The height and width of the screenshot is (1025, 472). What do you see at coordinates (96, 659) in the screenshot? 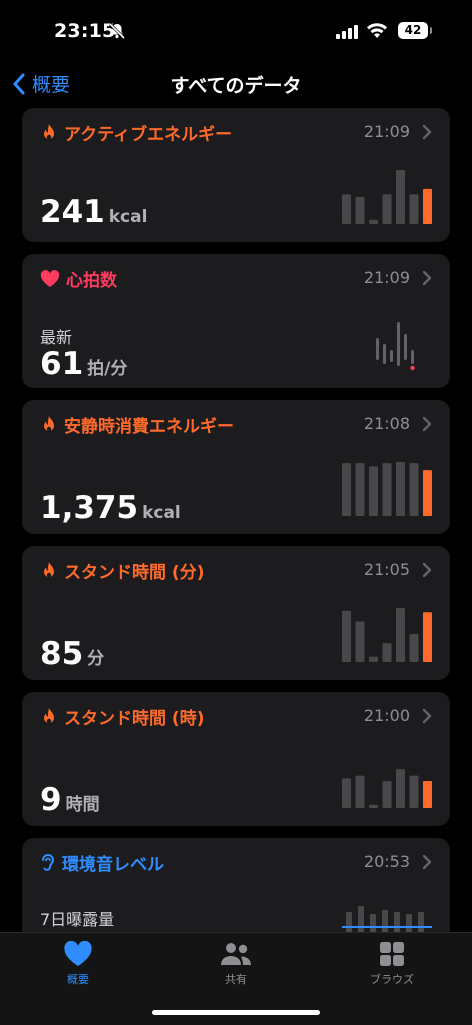
I see `card-unit: 分` at bounding box center [96, 659].